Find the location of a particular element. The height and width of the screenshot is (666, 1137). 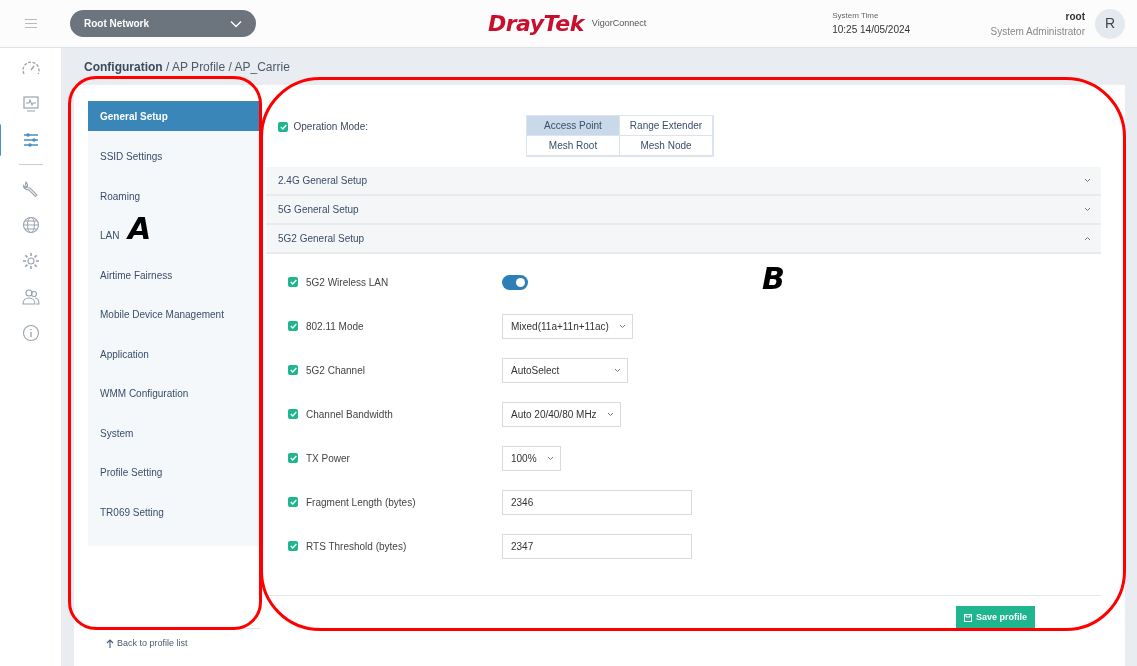

field-label: RTS Threshold (bytes) is located at coordinates (356, 546).